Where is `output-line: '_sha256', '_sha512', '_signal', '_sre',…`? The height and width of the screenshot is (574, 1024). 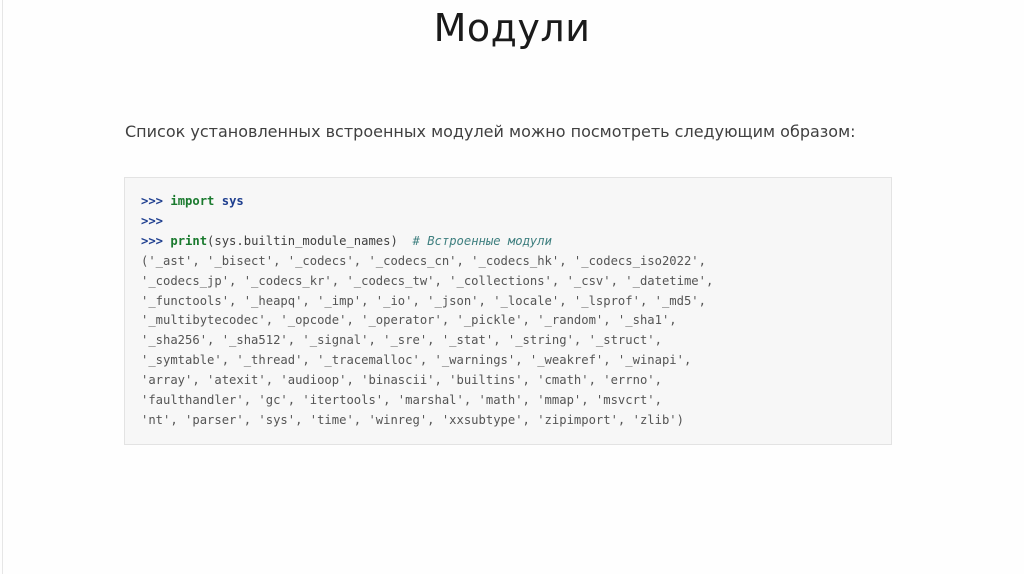
output-line: '_sha256', '_sha512', '_signal', '_sre',… is located at coordinates (401, 340).